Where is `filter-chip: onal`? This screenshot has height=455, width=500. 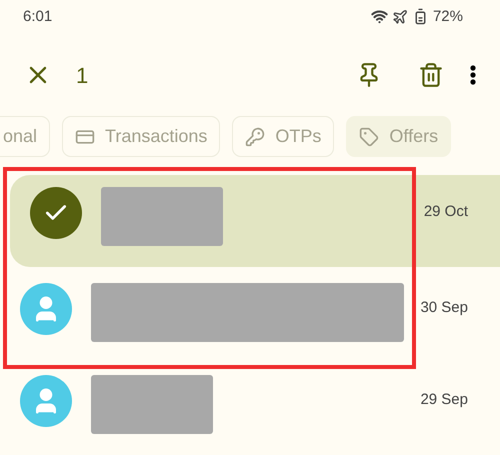 filter-chip: onal is located at coordinates (25, 136).